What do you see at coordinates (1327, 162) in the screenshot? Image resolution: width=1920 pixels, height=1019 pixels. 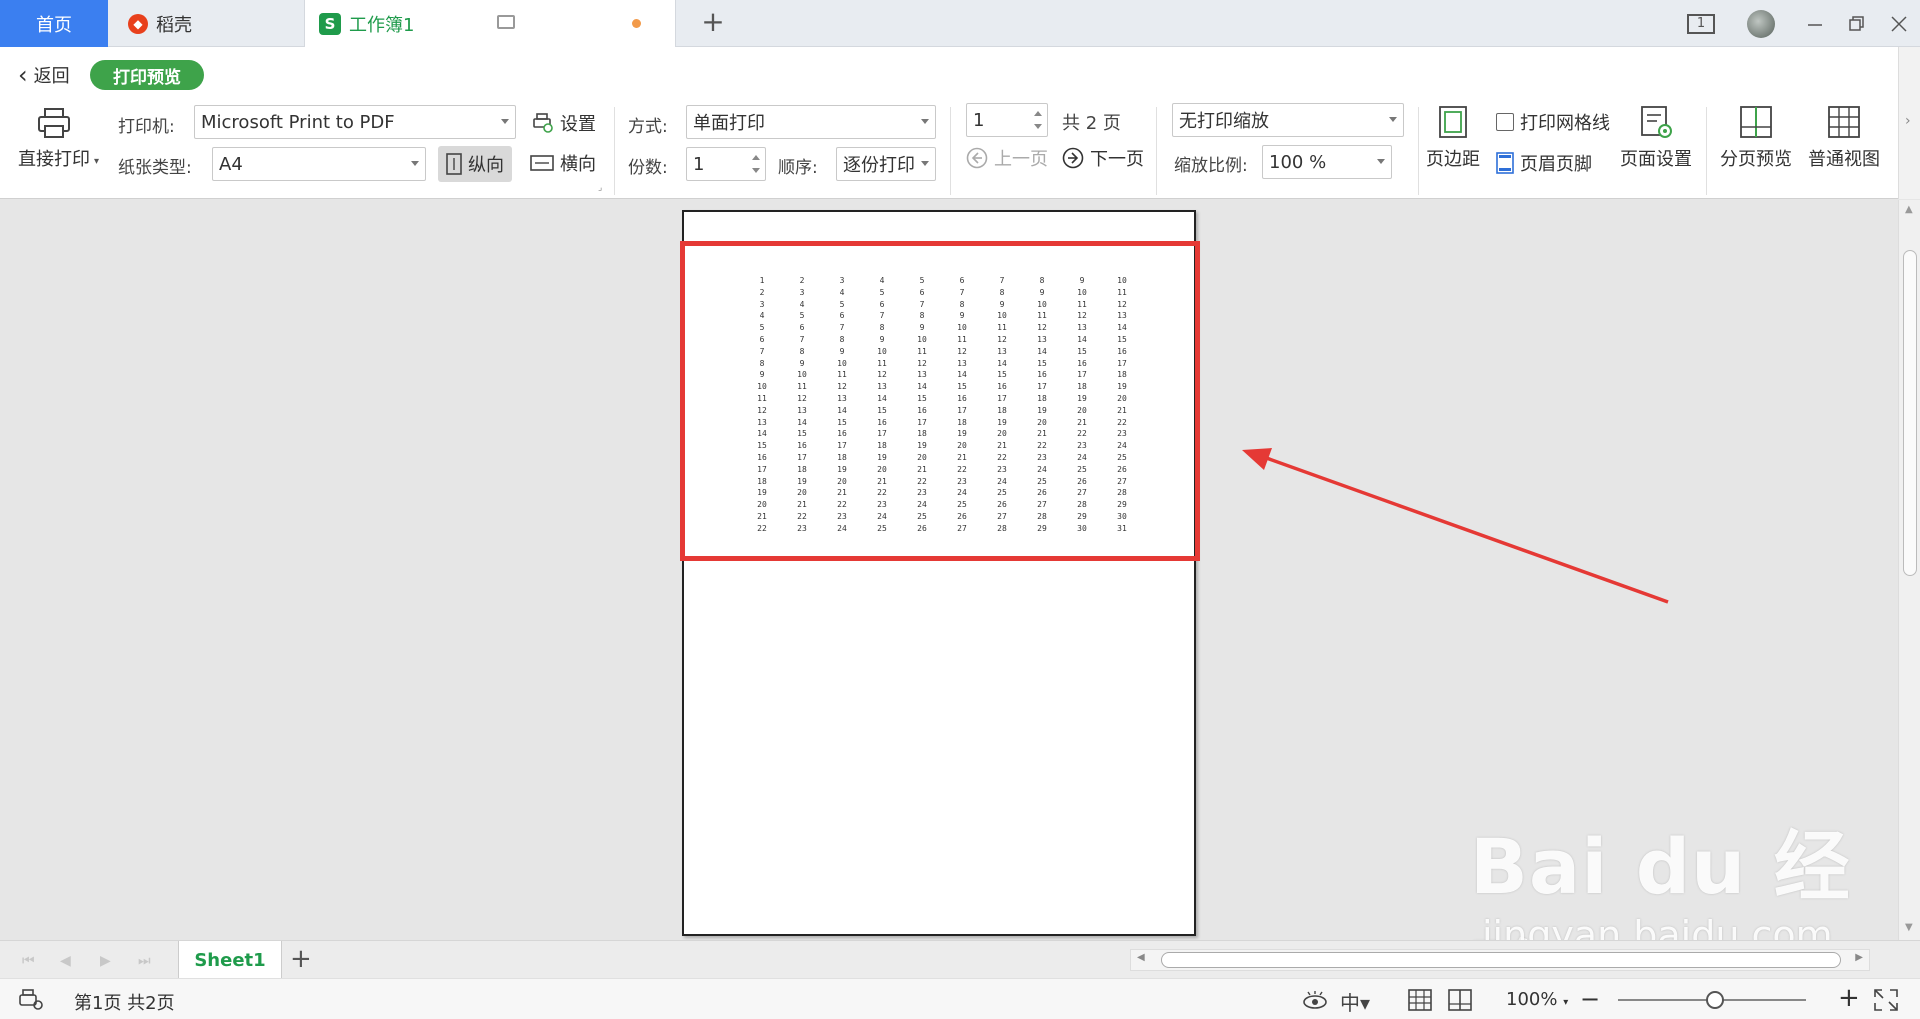 I see `scale-ratio-select: 100 %` at bounding box center [1327, 162].